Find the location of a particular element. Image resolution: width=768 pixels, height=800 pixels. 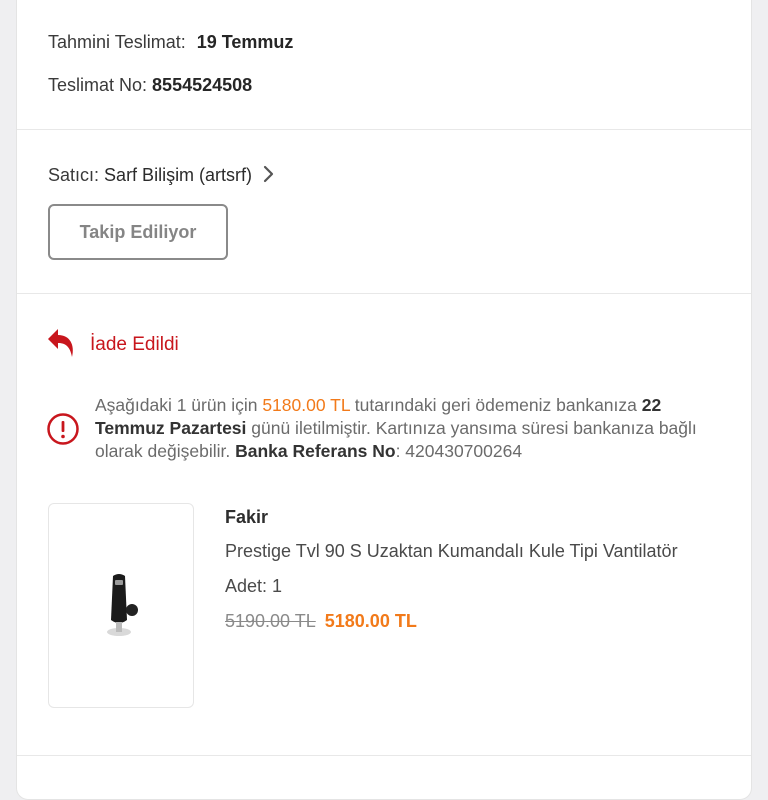

seller-link: Satıcı: Sarf Bilişim (artsrf) is located at coordinates (161, 176).